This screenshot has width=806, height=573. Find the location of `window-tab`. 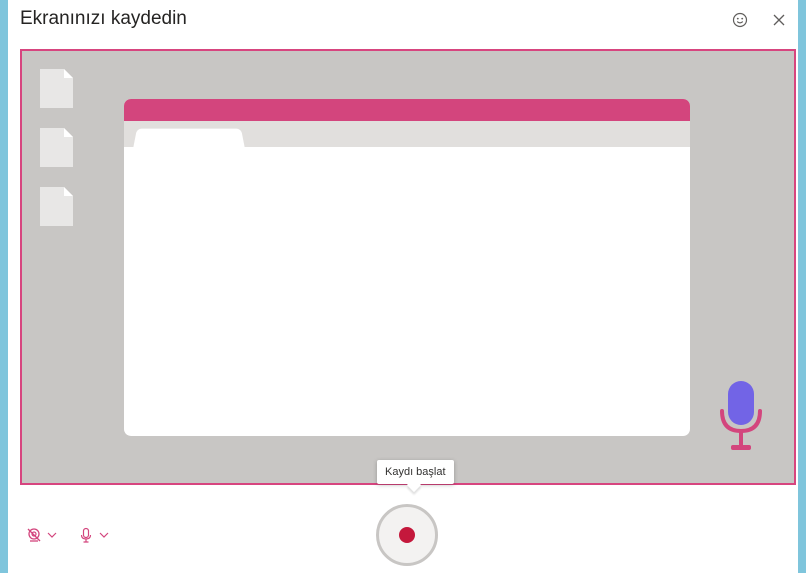

window-tab is located at coordinates (189, 138).